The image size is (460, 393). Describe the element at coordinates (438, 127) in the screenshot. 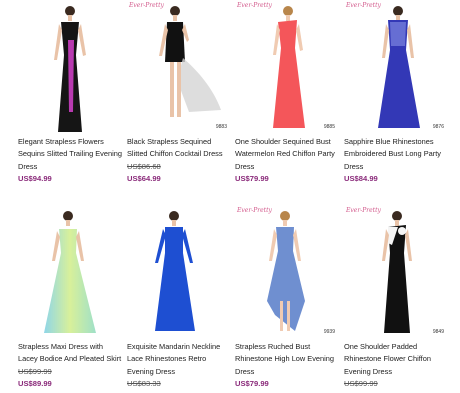

I see `sku-label: 9876` at that location.